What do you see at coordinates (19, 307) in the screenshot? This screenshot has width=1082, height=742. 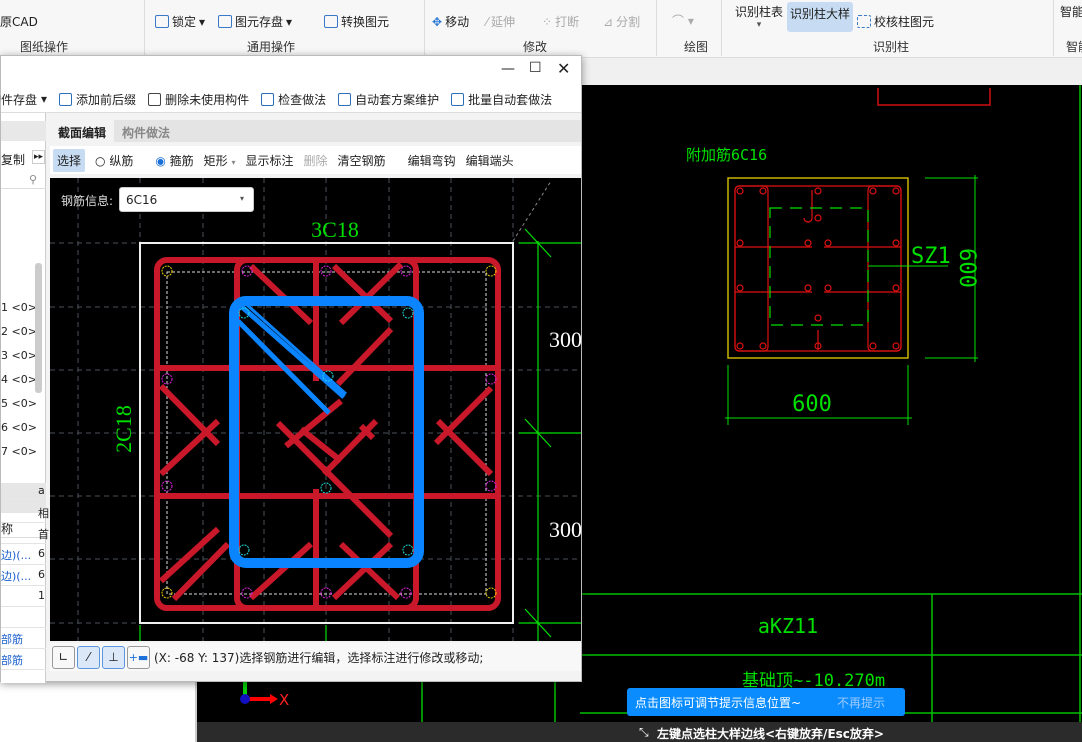 I see `list-item: 1 <0>` at bounding box center [19, 307].